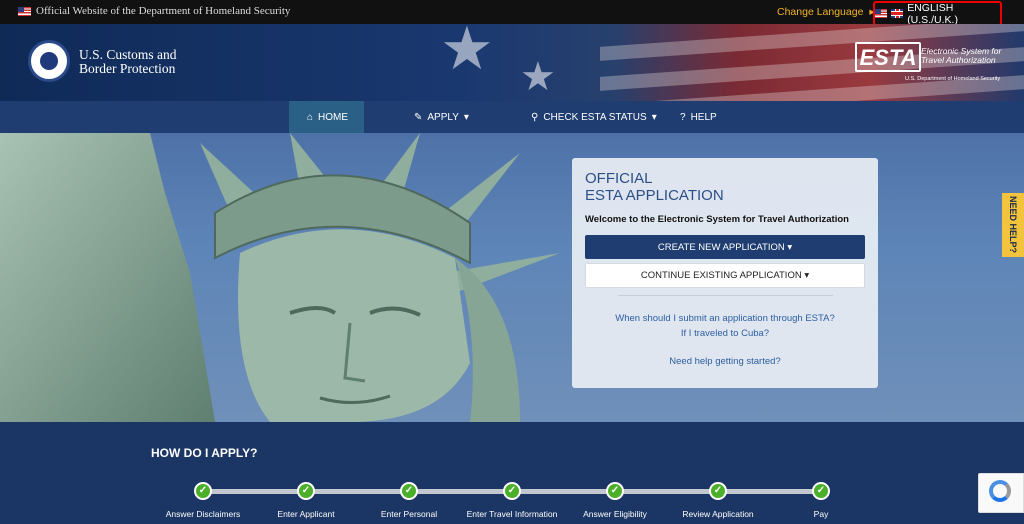  Describe the element at coordinates (725, 333) in the screenshot. I see `cuba-link: If I traveled to Cuba?` at that location.